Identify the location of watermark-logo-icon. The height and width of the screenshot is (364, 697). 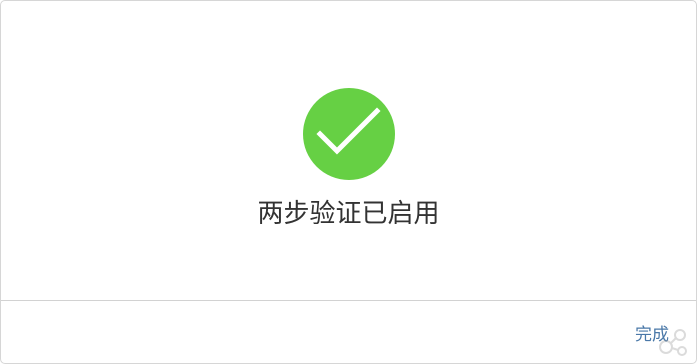
(672, 341).